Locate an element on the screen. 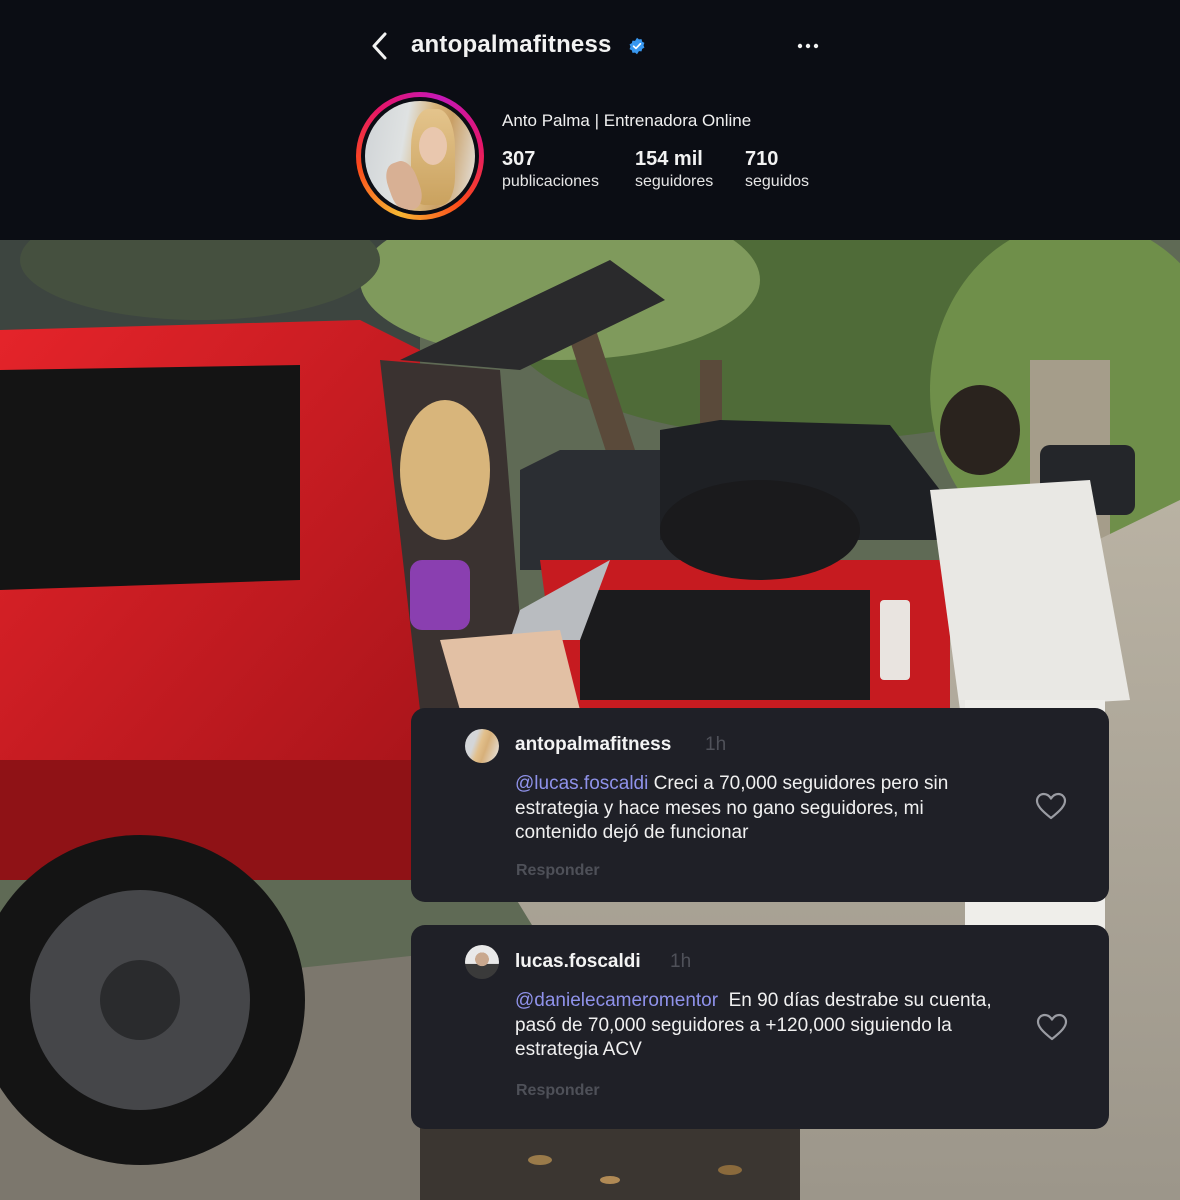  verified-badge-icon is located at coordinates (637, 46).